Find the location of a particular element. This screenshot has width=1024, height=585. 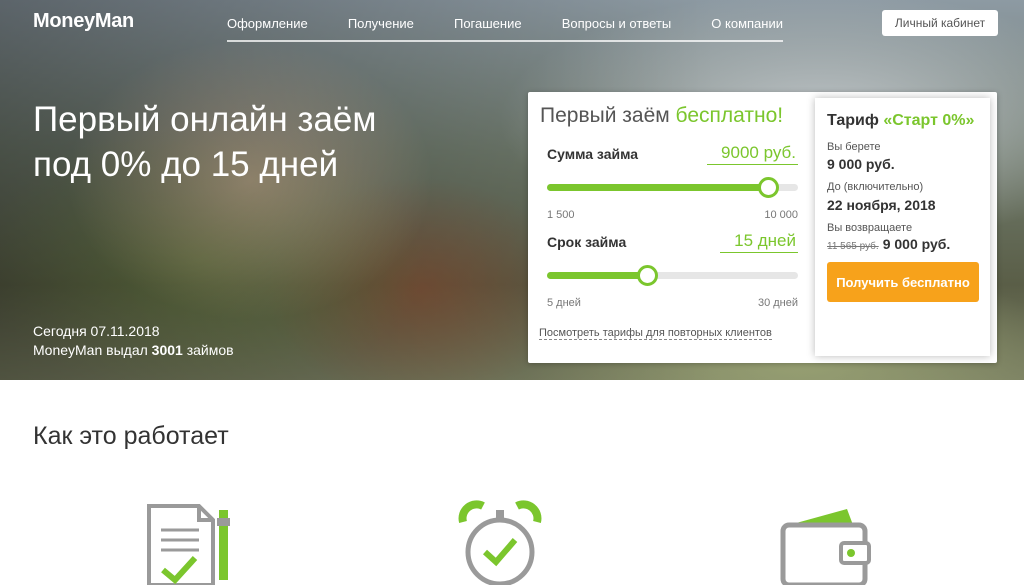

until-value: 22 ноября, 2018 is located at coordinates (881, 205).